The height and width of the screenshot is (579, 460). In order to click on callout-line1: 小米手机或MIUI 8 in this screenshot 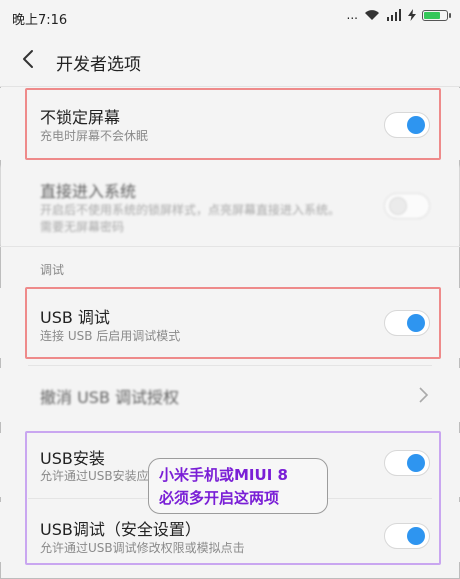, I will do `click(223, 475)`.